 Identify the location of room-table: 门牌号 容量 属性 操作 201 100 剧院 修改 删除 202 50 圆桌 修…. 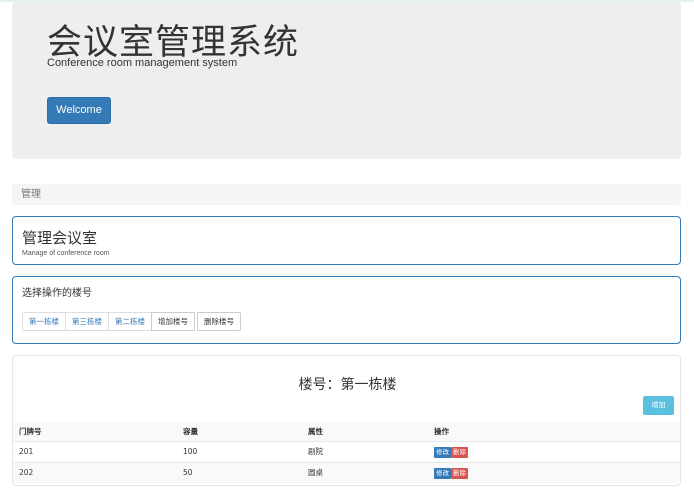
(346, 452).